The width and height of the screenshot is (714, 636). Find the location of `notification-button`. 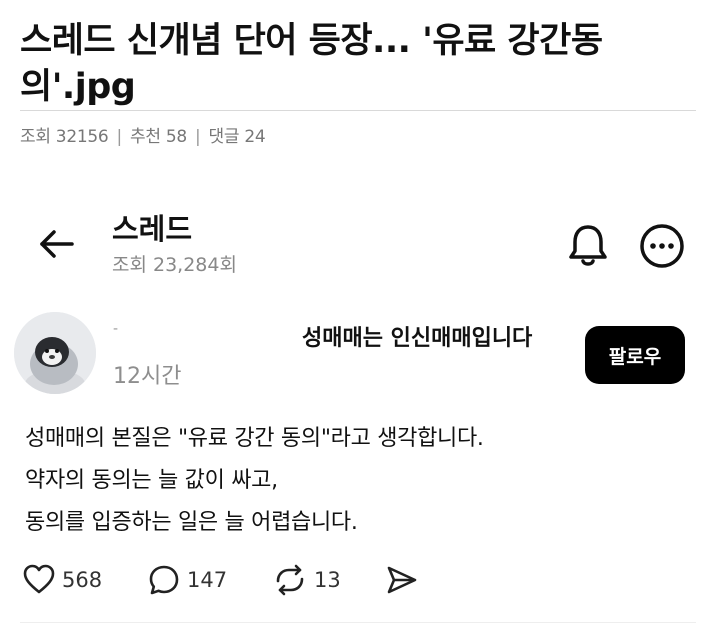

notification-button is located at coordinates (588, 245).